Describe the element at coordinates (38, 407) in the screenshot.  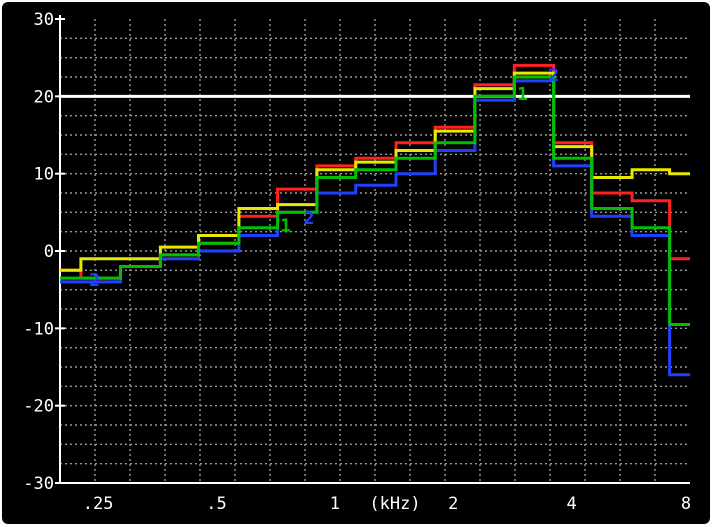
I see `y-tick-label: -20` at that location.